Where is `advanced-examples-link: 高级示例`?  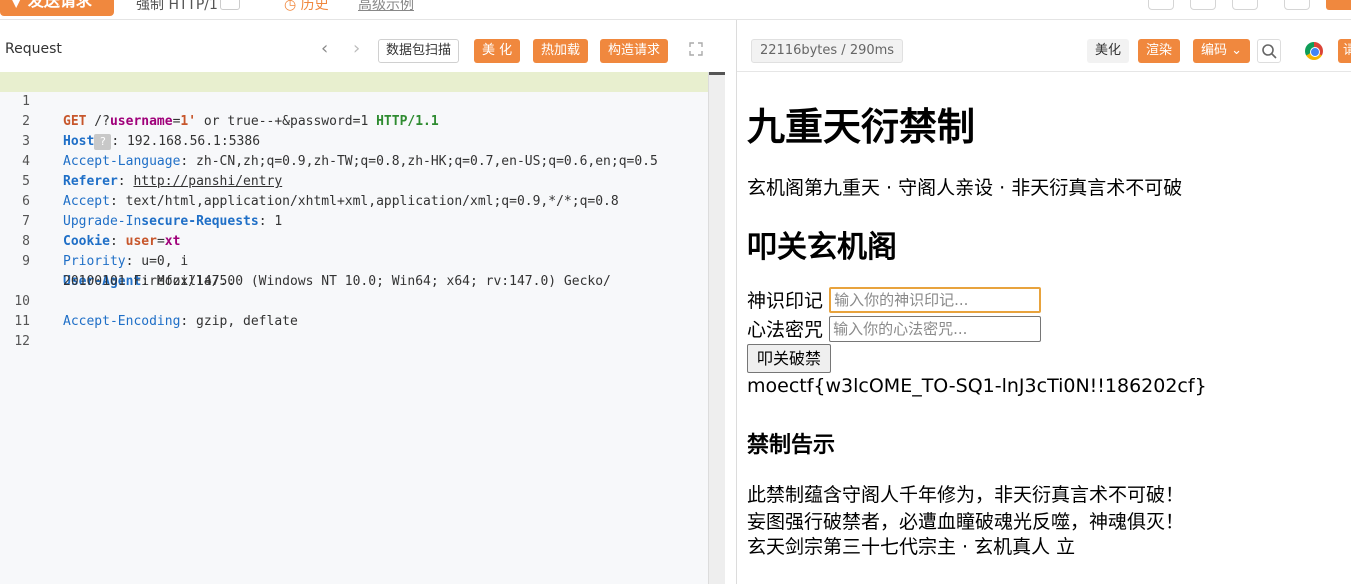 advanced-examples-link: 高级示例 is located at coordinates (386, 7).